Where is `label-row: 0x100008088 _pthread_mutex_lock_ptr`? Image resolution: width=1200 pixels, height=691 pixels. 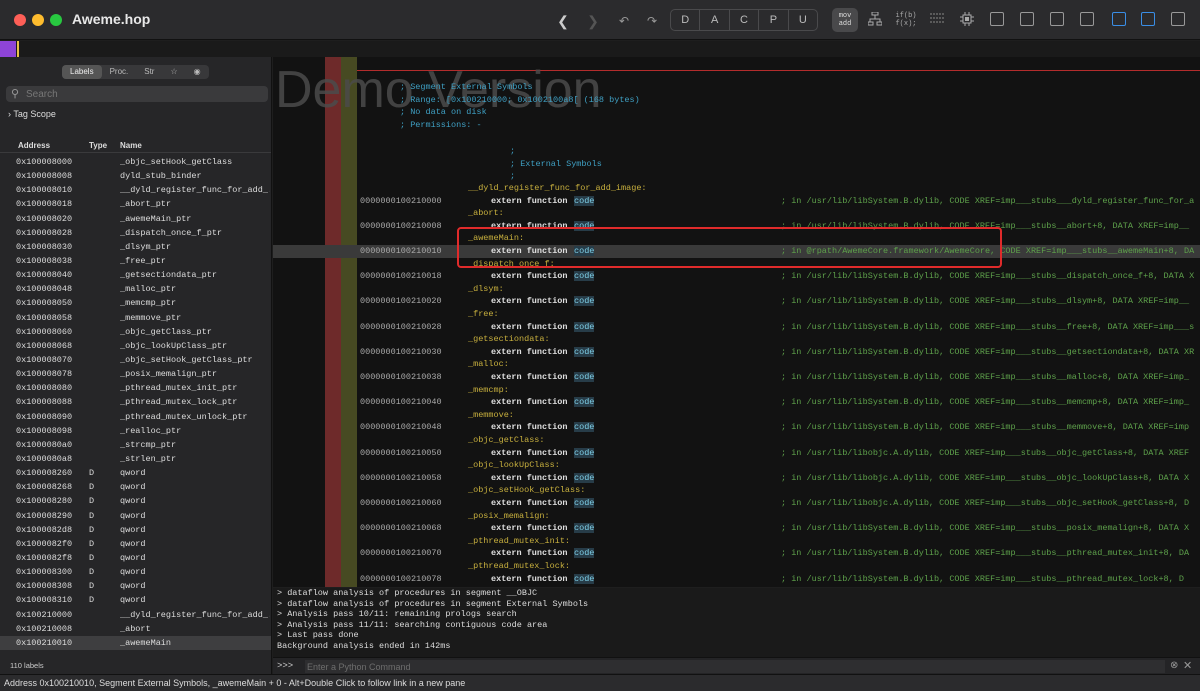 label-row: 0x100008088 _pthread_mutex_lock_ptr is located at coordinates (135, 402).